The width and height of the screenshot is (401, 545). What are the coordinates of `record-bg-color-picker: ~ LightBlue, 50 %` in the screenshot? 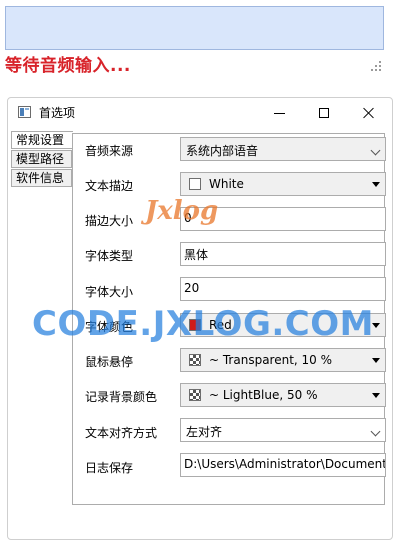 It's located at (283, 395).